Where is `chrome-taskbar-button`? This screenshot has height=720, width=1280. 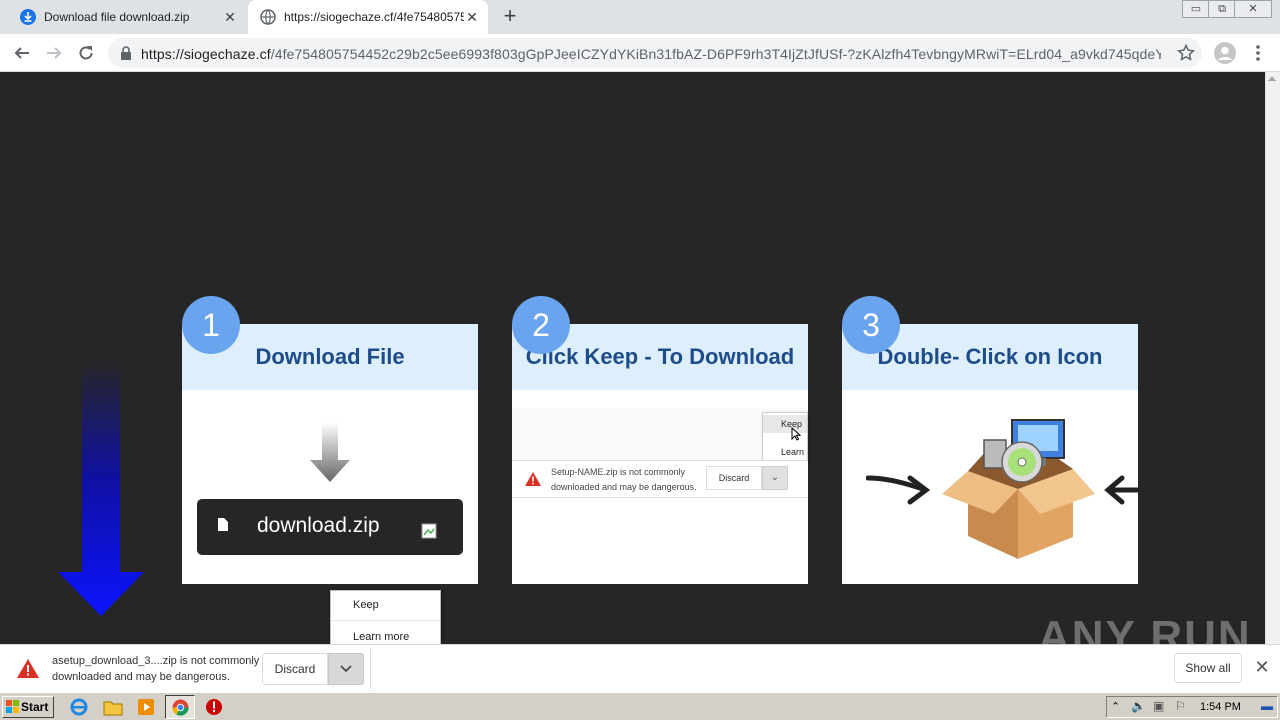
chrome-taskbar-button is located at coordinates (180, 707).